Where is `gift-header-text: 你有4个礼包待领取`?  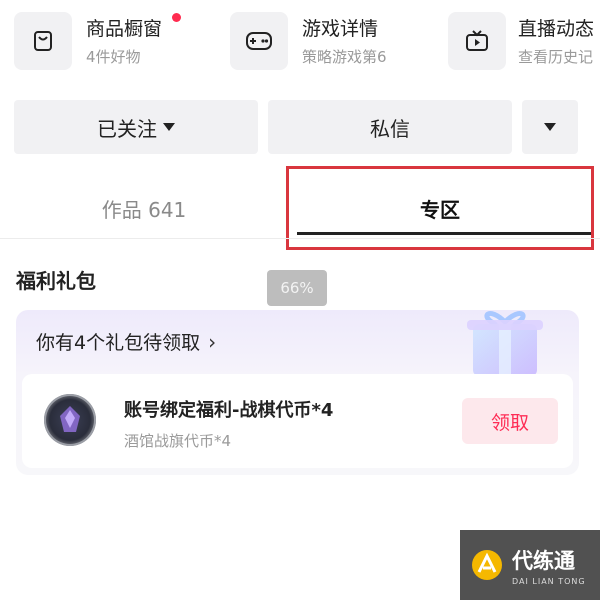
gift-header-text: 你有4个礼包待领取 is located at coordinates (118, 343).